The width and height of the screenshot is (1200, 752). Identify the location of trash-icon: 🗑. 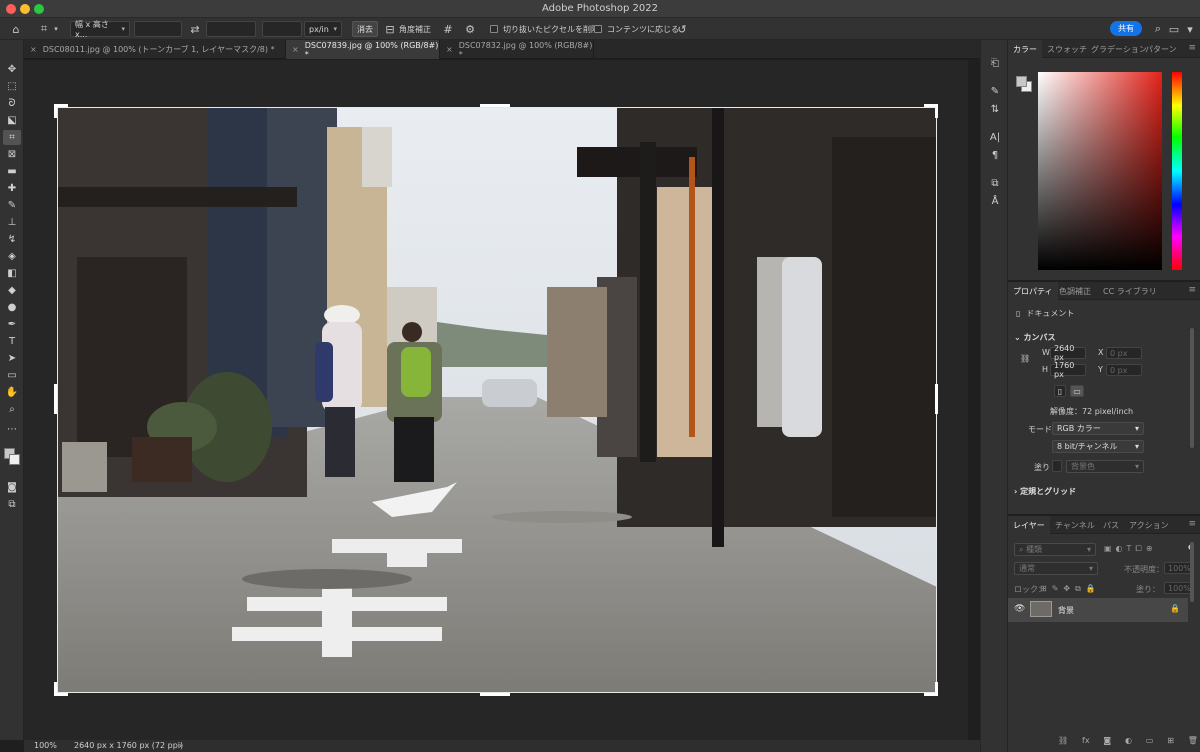
(1193, 742).